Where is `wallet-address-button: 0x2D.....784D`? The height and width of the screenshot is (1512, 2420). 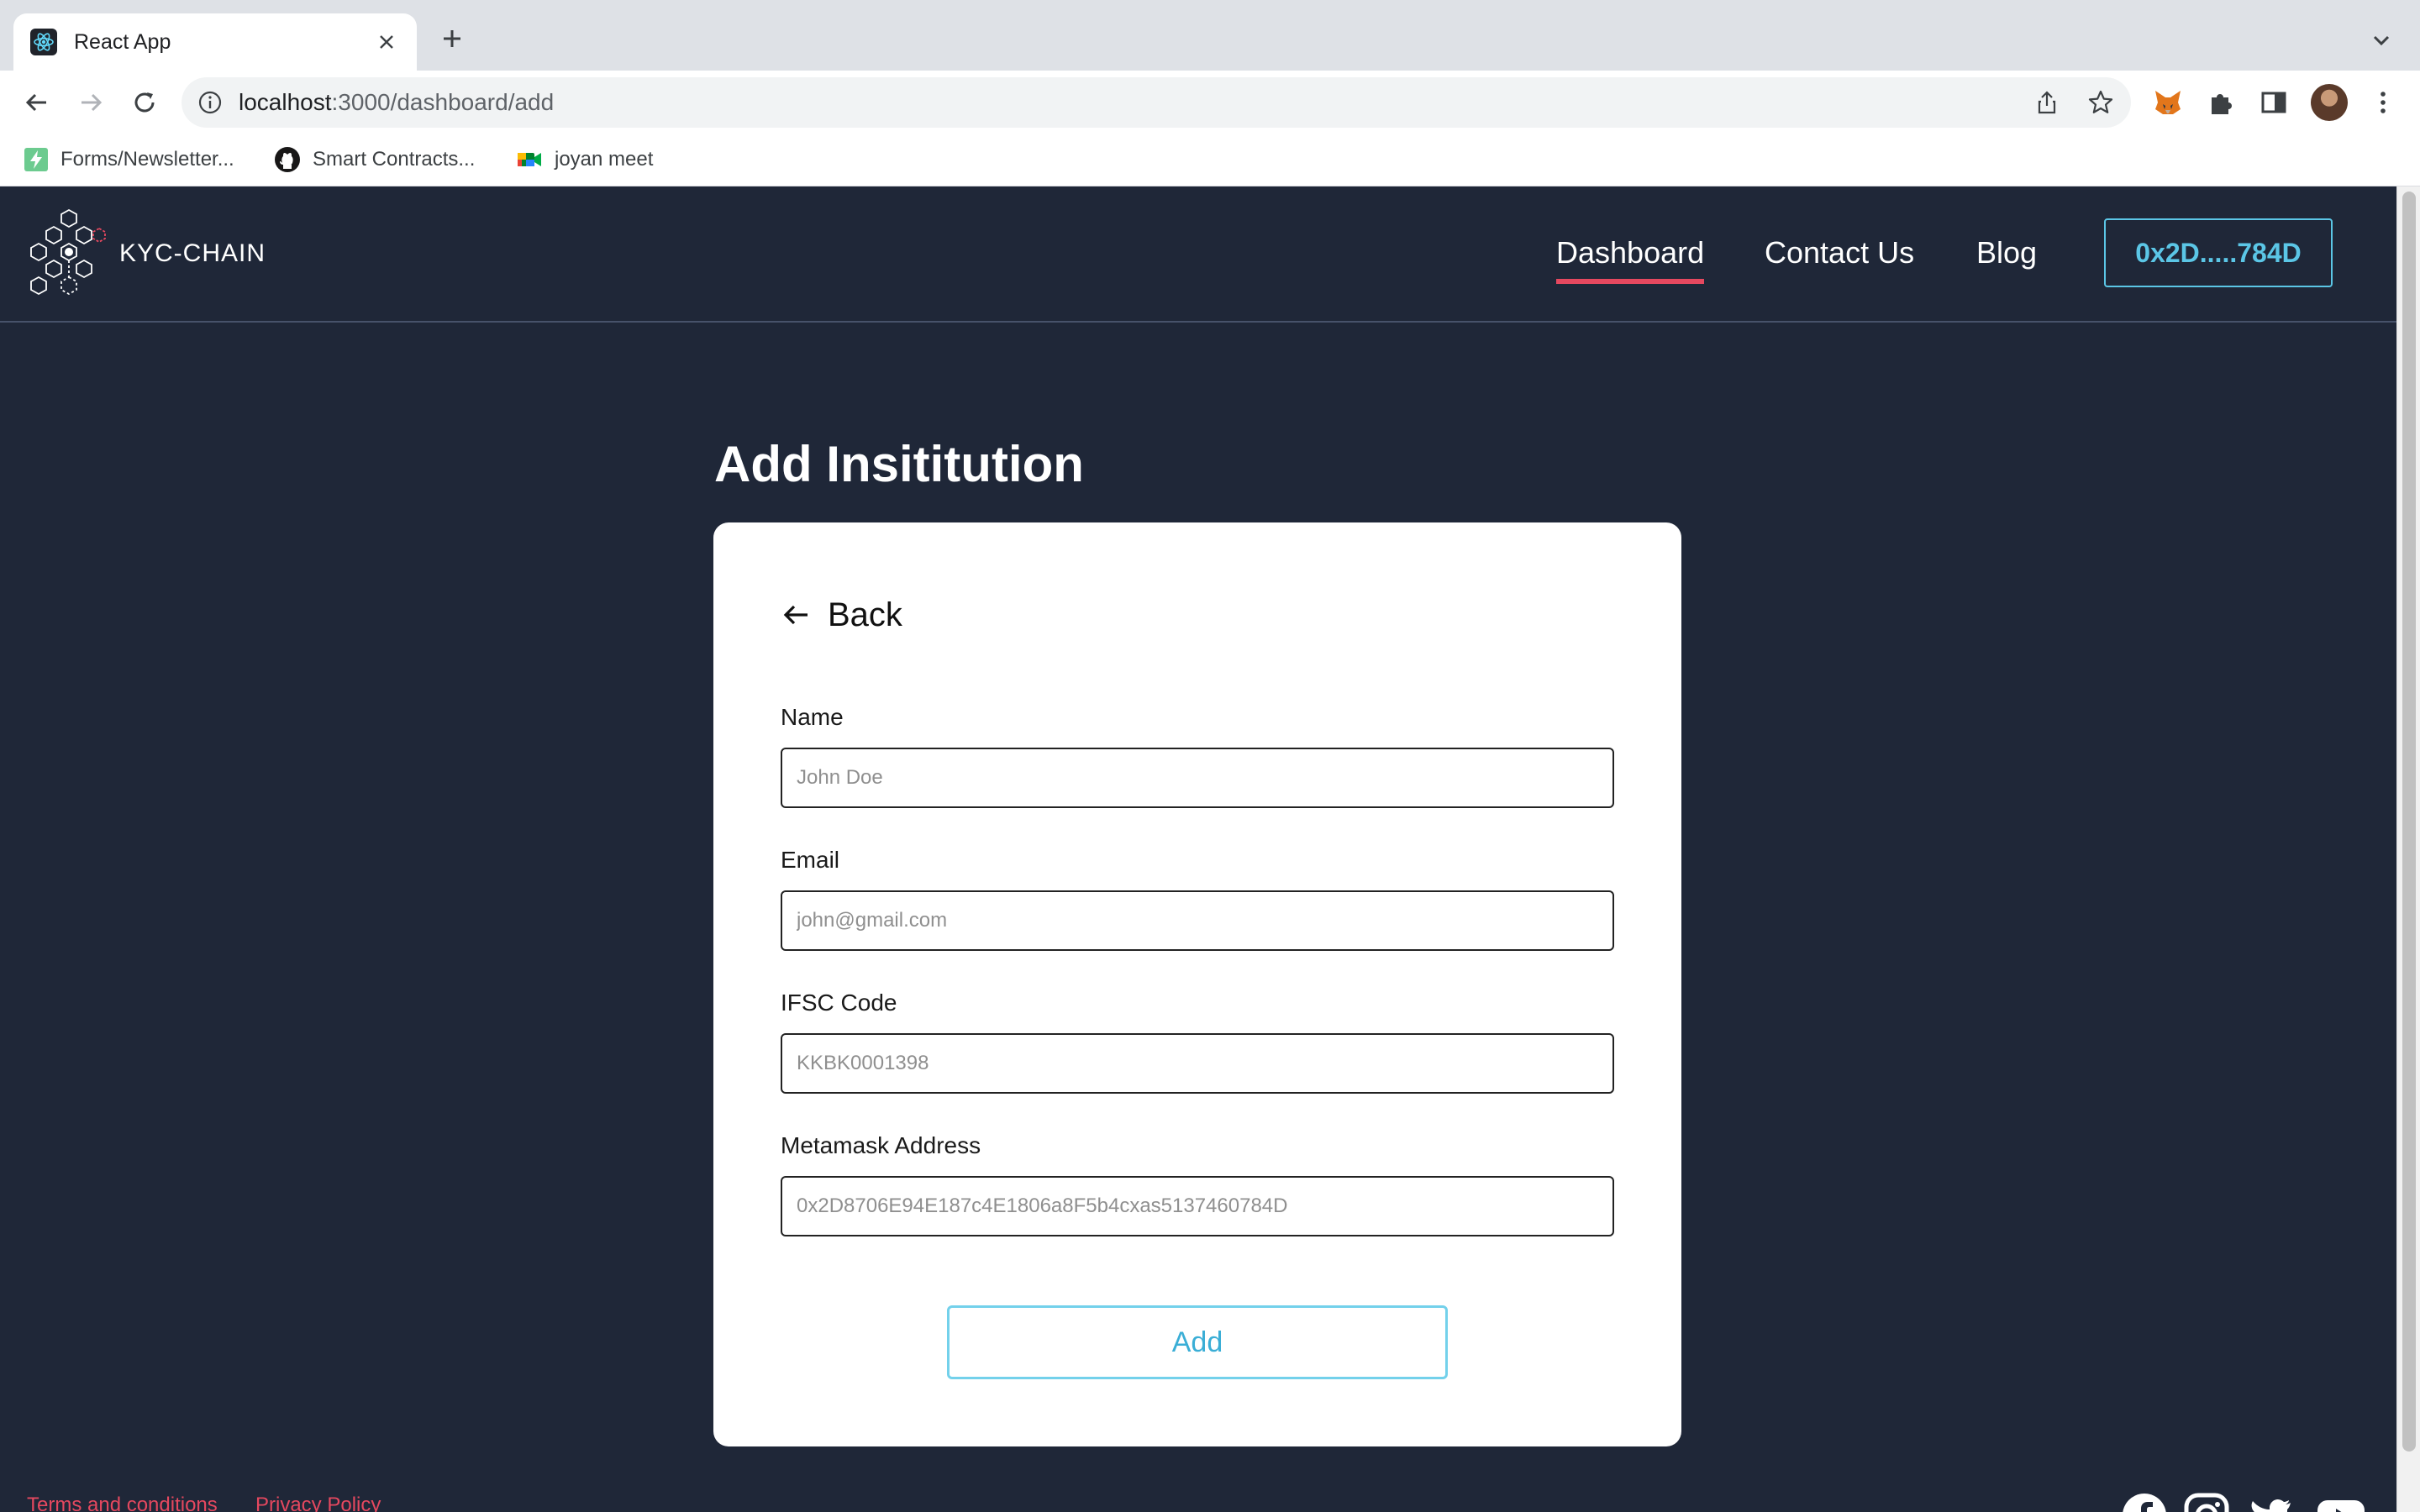
wallet-address-button: 0x2D.....784D is located at coordinates (2218, 252).